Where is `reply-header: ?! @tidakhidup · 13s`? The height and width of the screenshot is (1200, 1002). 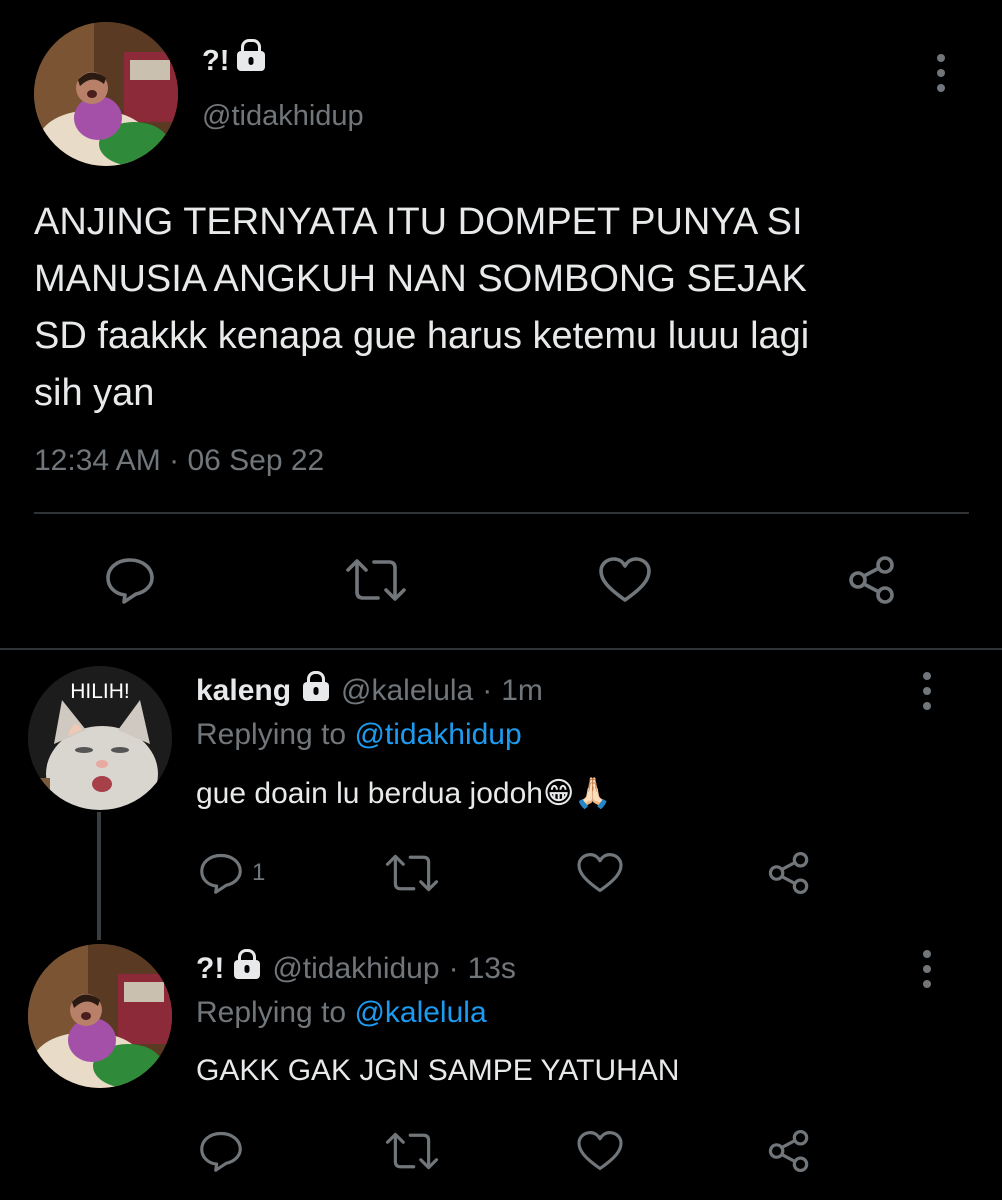 reply-header: ?! @tidakhidup · 13s is located at coordinates (356, 969).